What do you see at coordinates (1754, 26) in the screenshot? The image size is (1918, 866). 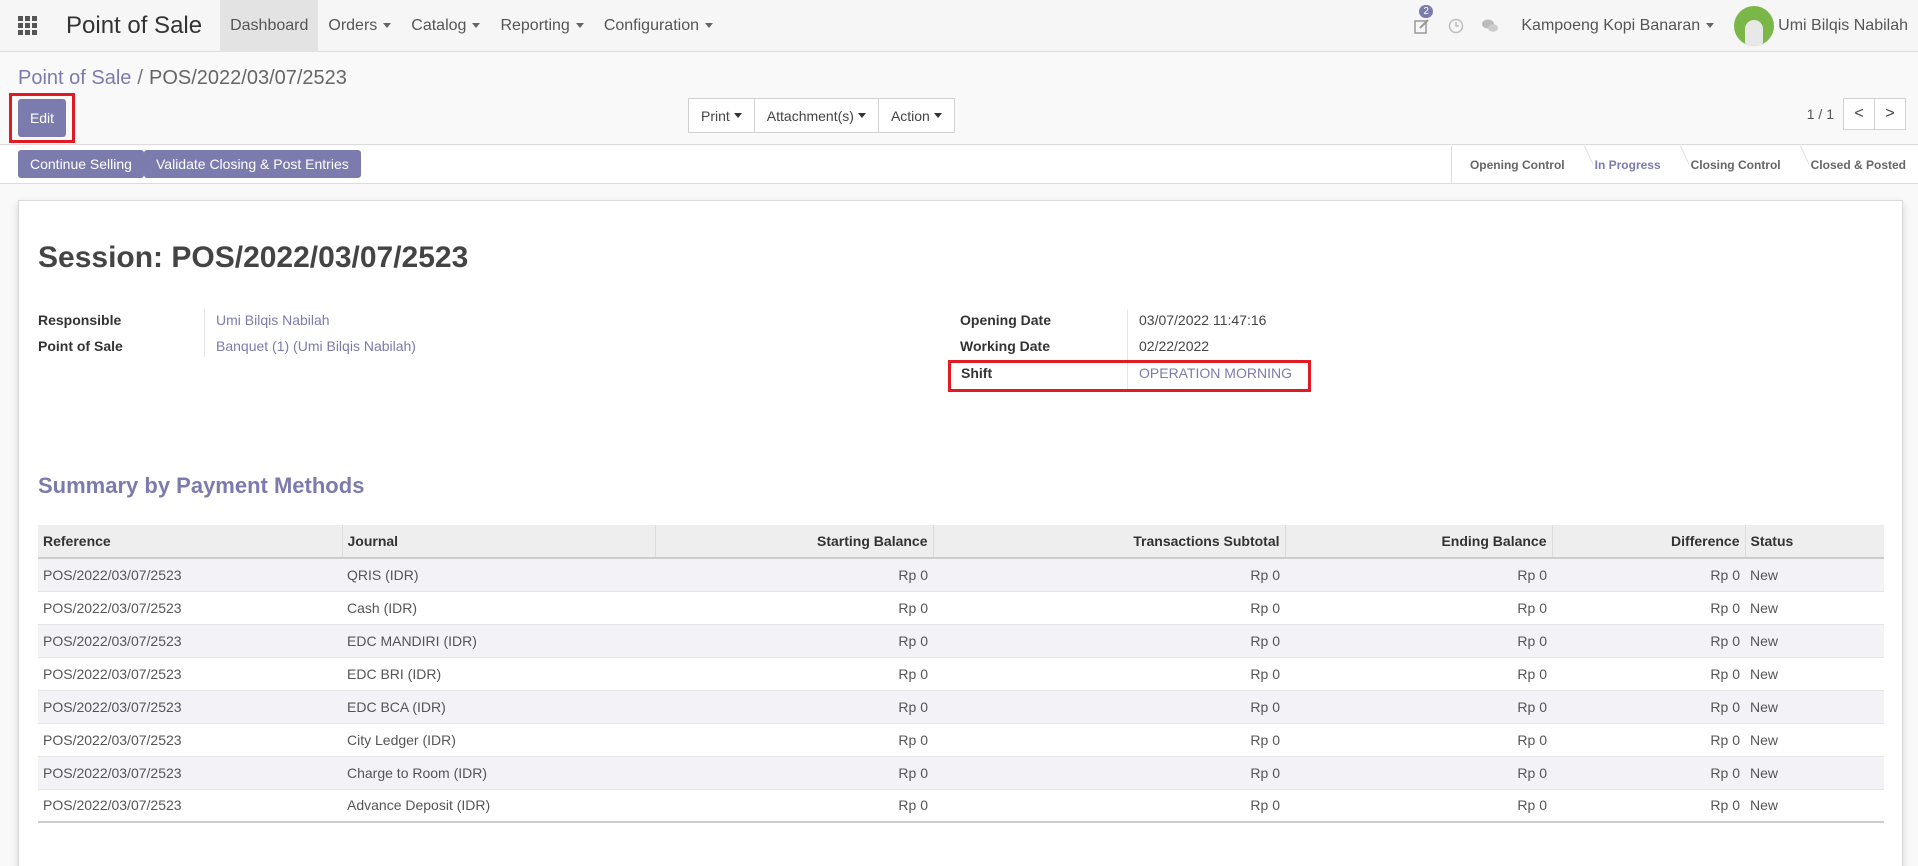 I see `user-avatar` at bounding box center [1754, 26].